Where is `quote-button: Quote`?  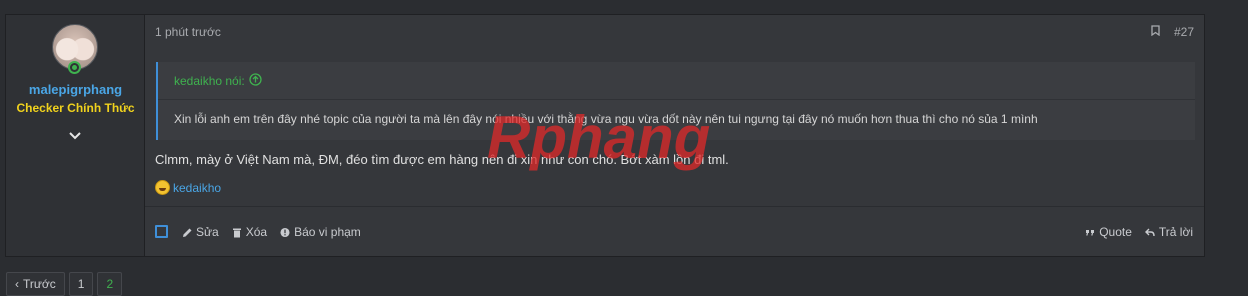 quote-button: Quote is located at coordinates (1108, 232).